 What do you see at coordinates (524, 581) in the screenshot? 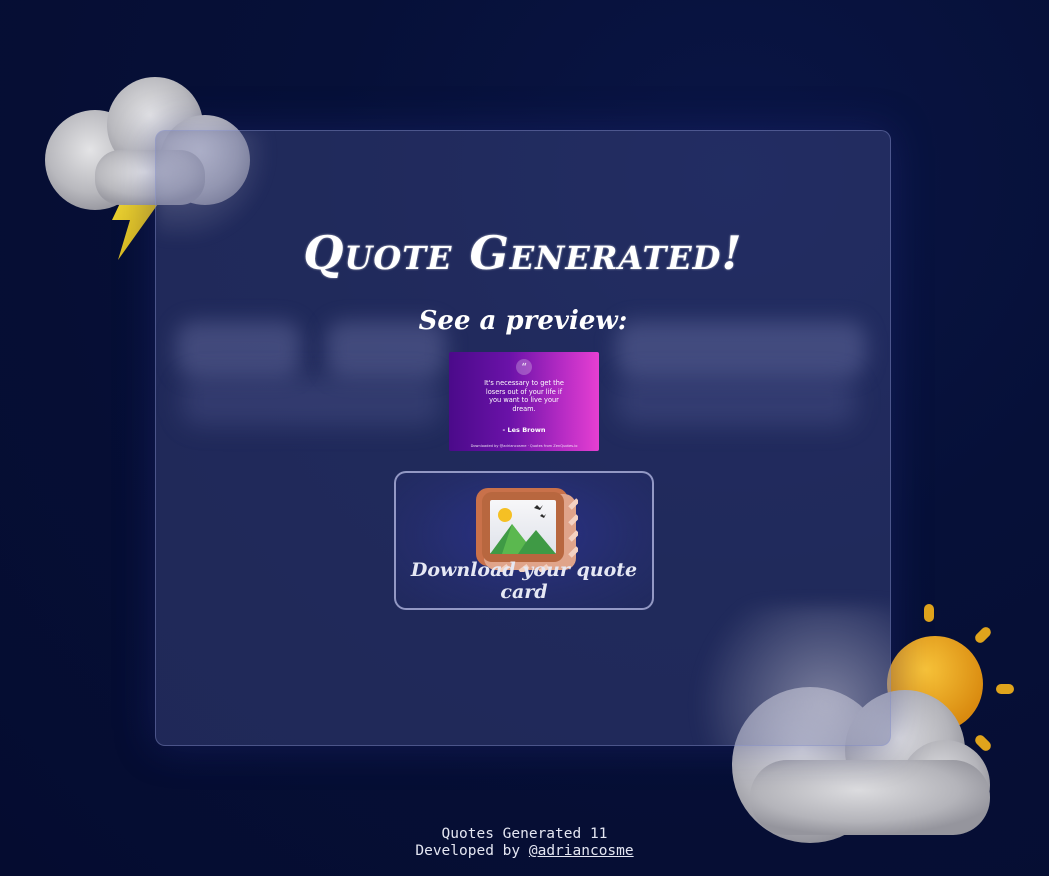
I see `download-button-label: Download your quote card` at bounding box center [524, 581].